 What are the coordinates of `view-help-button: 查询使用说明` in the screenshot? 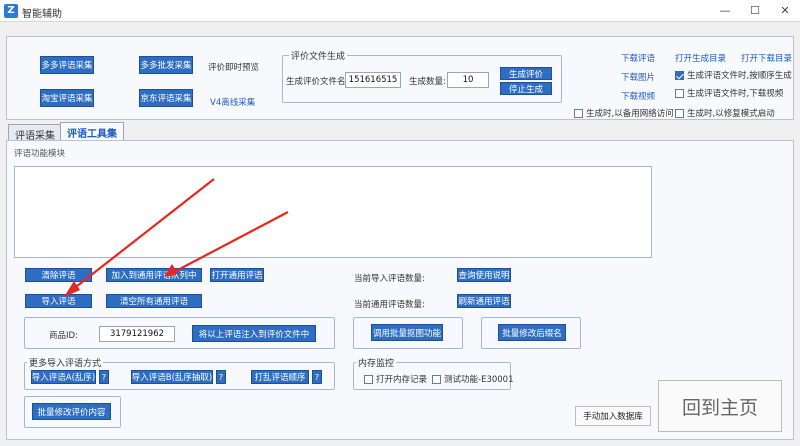 It's located at (484, 275).